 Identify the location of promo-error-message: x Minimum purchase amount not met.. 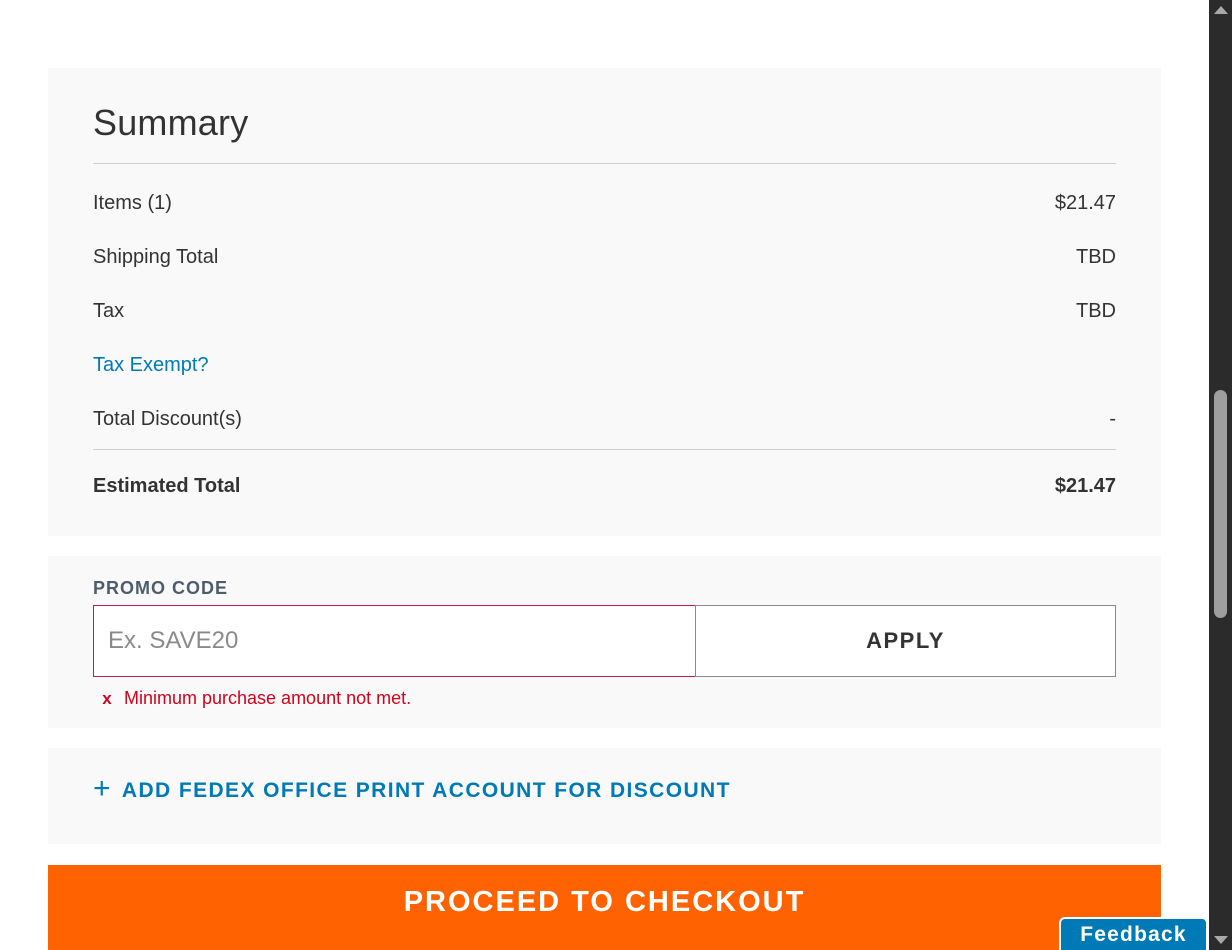
(255, 698).